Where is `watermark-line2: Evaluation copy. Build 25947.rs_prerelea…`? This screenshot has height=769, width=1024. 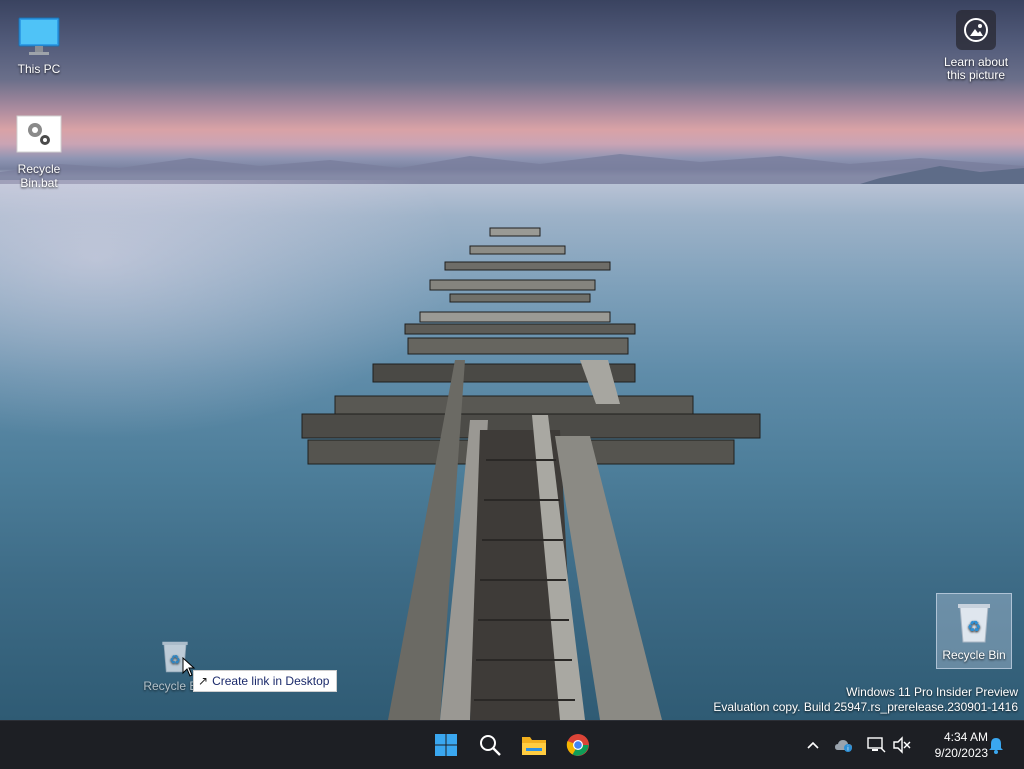
watermark-line2: Evaluation copy. Build 25947.rs_prerelea… is located at coordinates (865, 707).